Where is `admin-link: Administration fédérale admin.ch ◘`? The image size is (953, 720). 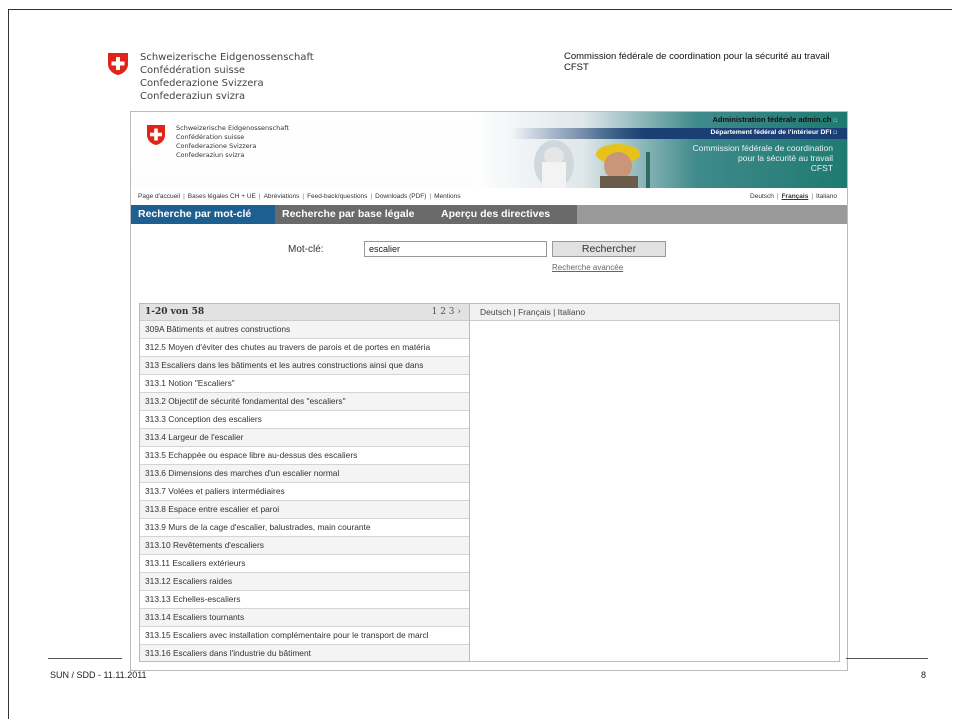
admin-link: Administration fédérale admin.ch ◘ is located at coordinates (775, 119).